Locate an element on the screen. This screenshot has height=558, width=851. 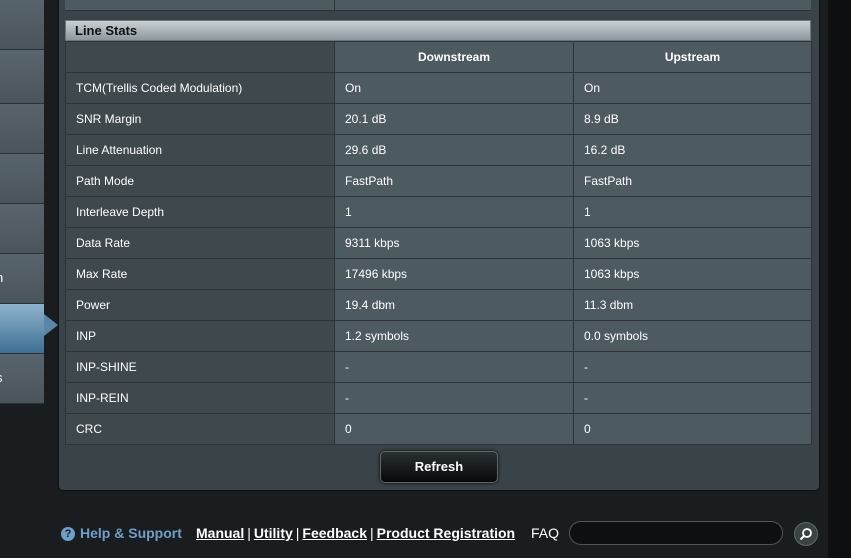
row-label: INP is located at coordinates (200, 336).